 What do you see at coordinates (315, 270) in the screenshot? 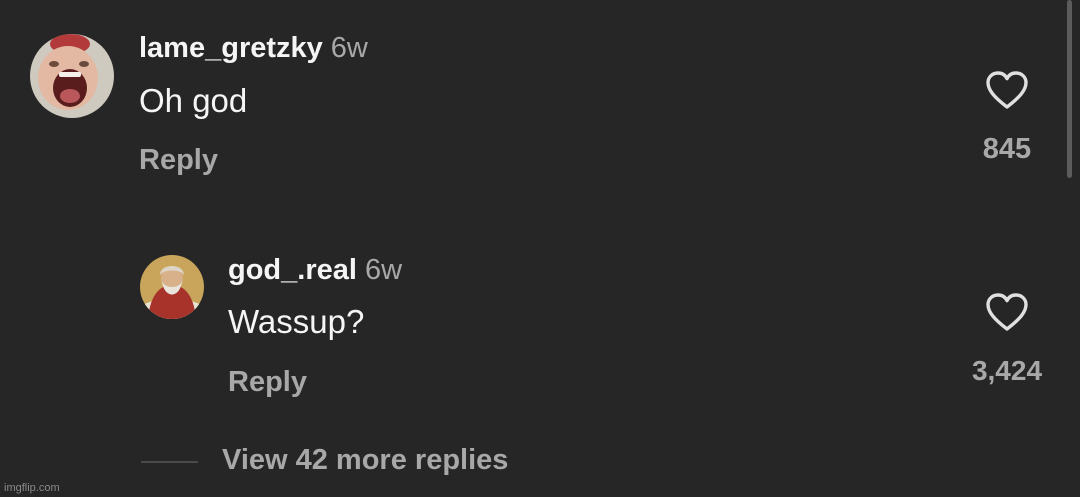
I see `username: god_.real 6w` at bounding box center [315, 270].